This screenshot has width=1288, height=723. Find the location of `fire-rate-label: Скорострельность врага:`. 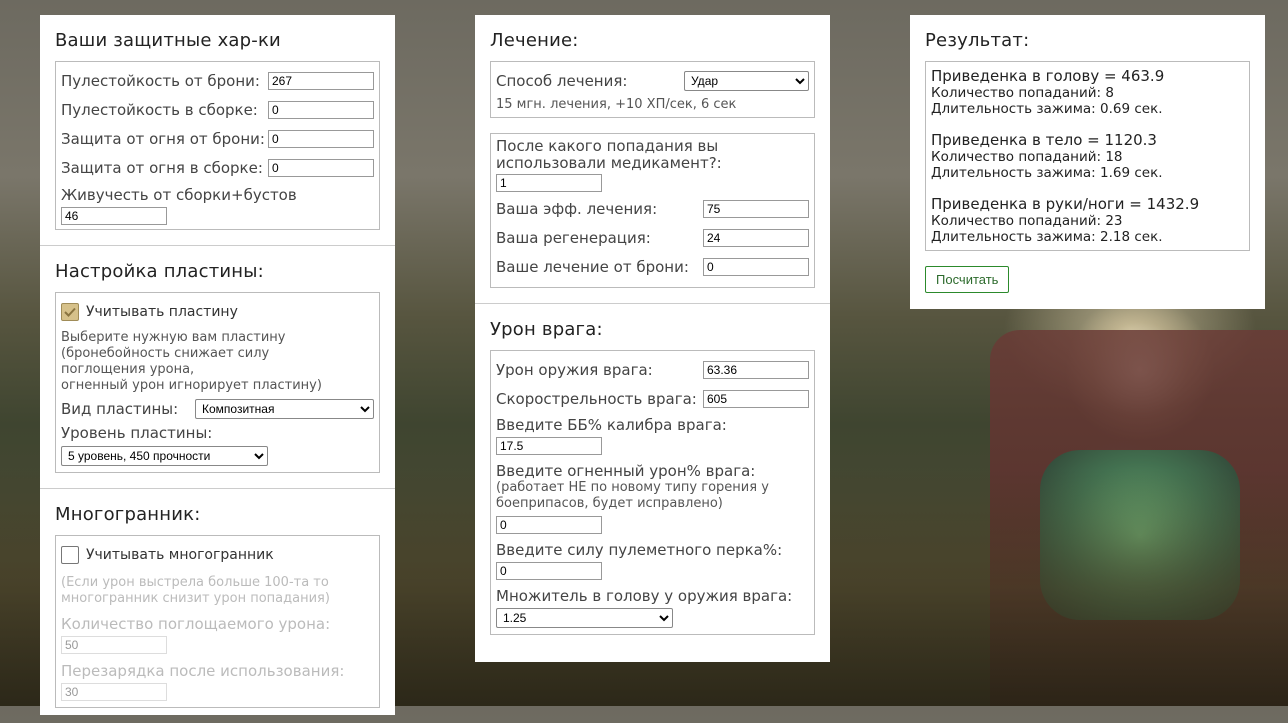

fire-rate-label: Скорострельность врага: is located at coordinates (596, 398).